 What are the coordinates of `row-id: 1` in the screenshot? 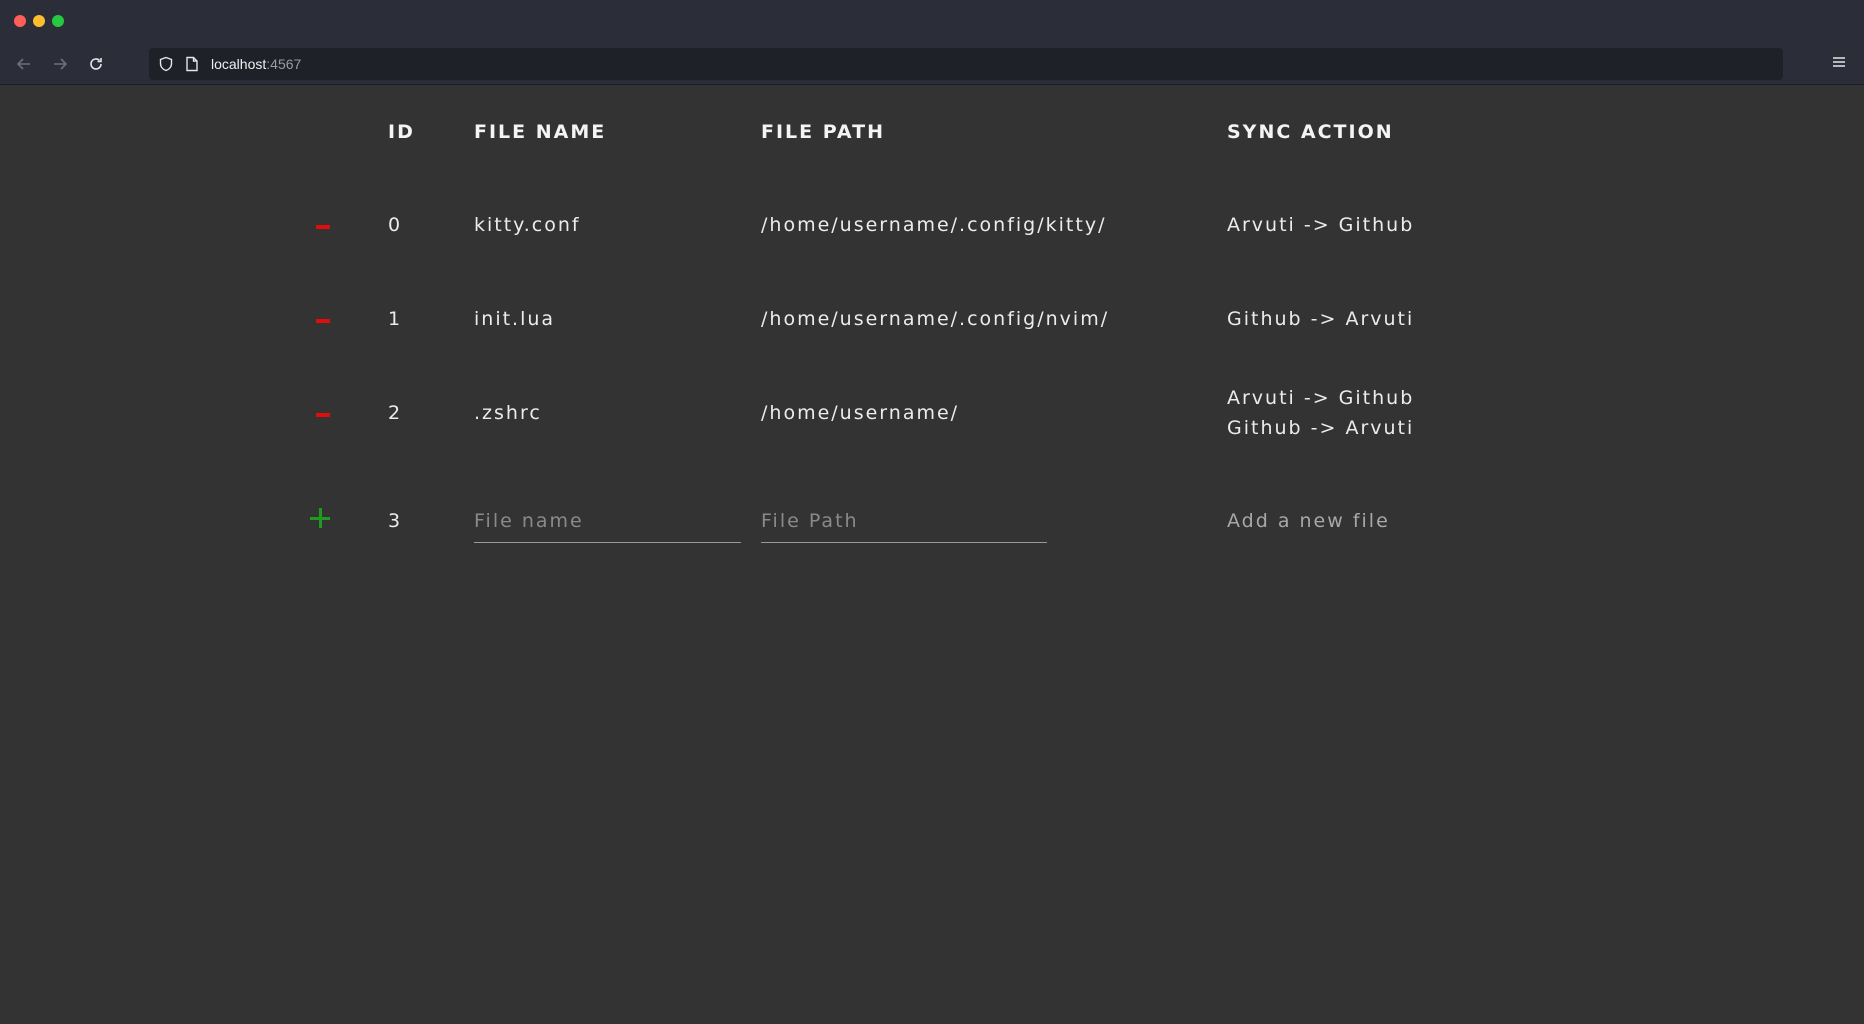 It's located at (395, 319).